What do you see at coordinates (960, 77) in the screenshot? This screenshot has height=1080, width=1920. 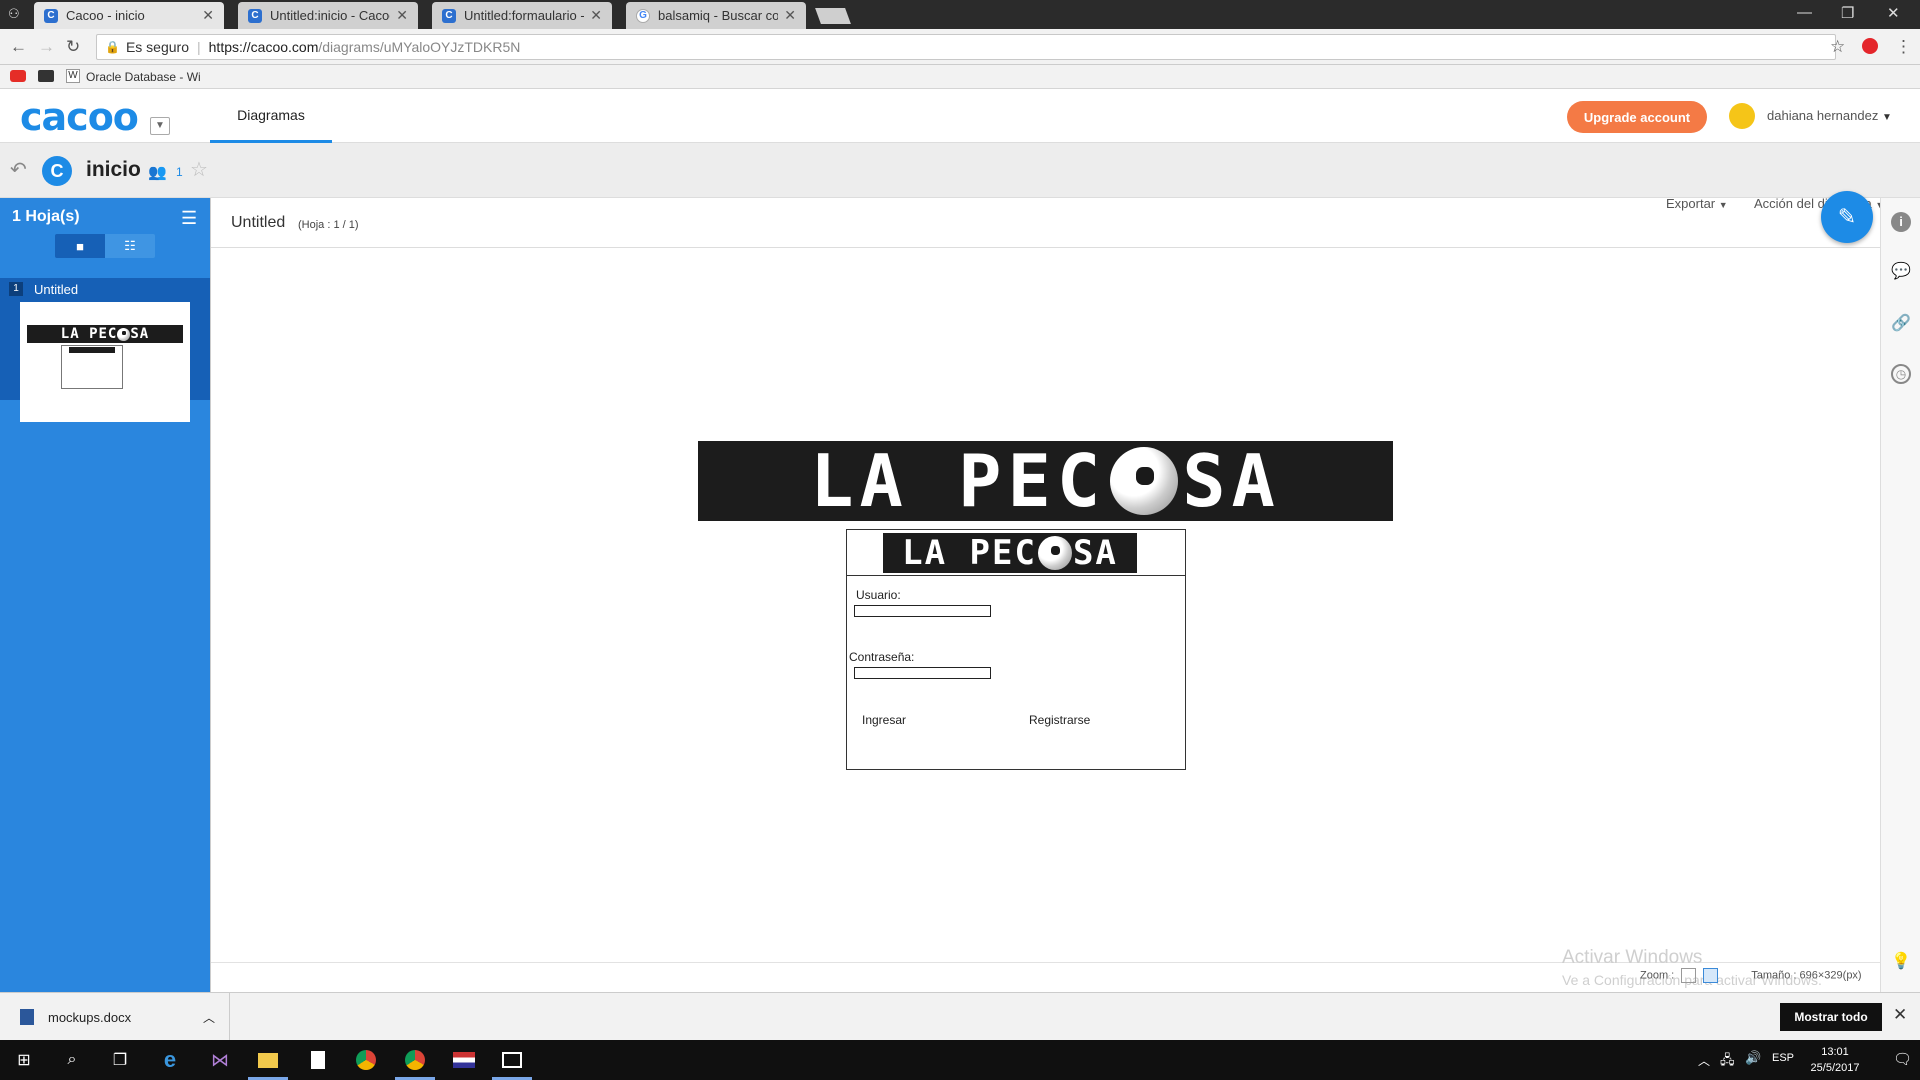 I see `bookmarks-bar: W Oracle Database - Wi` at bounding box center [960, 77].